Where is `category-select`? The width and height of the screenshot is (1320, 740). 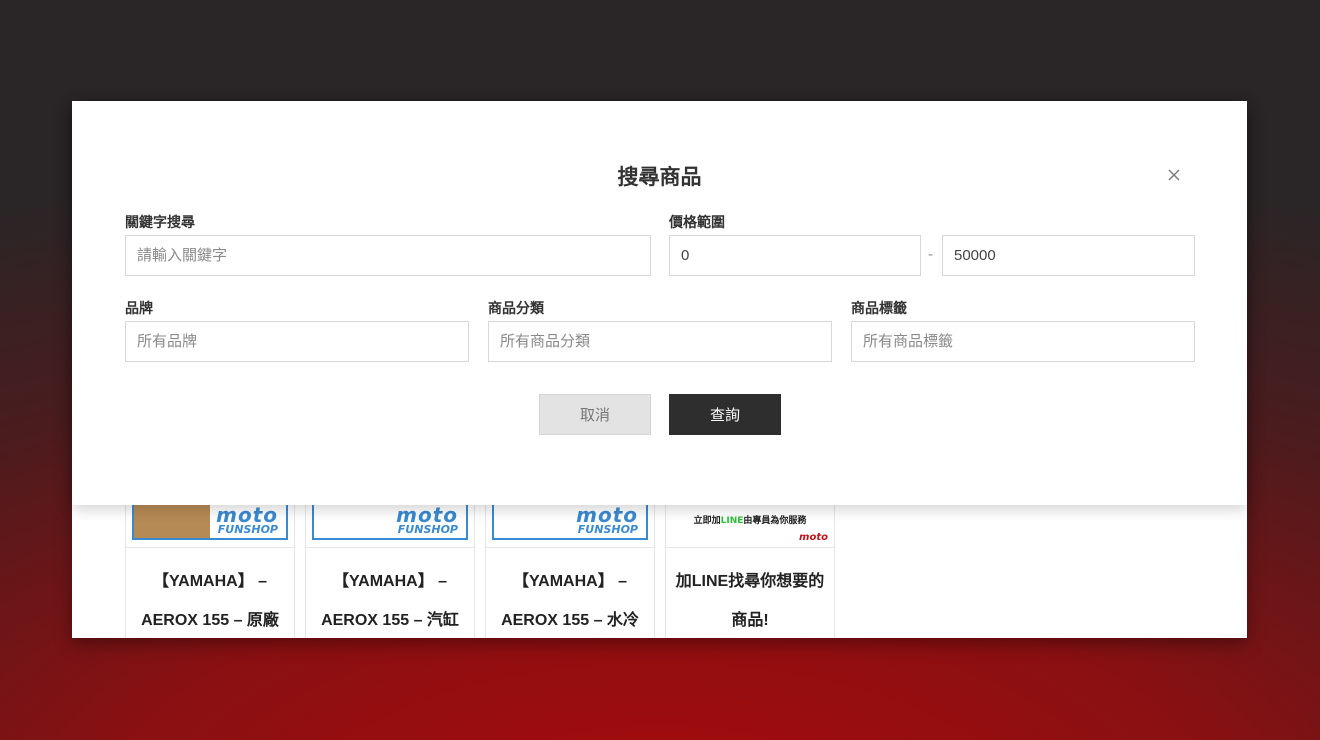
category-select is located at coordinates (660, 341).